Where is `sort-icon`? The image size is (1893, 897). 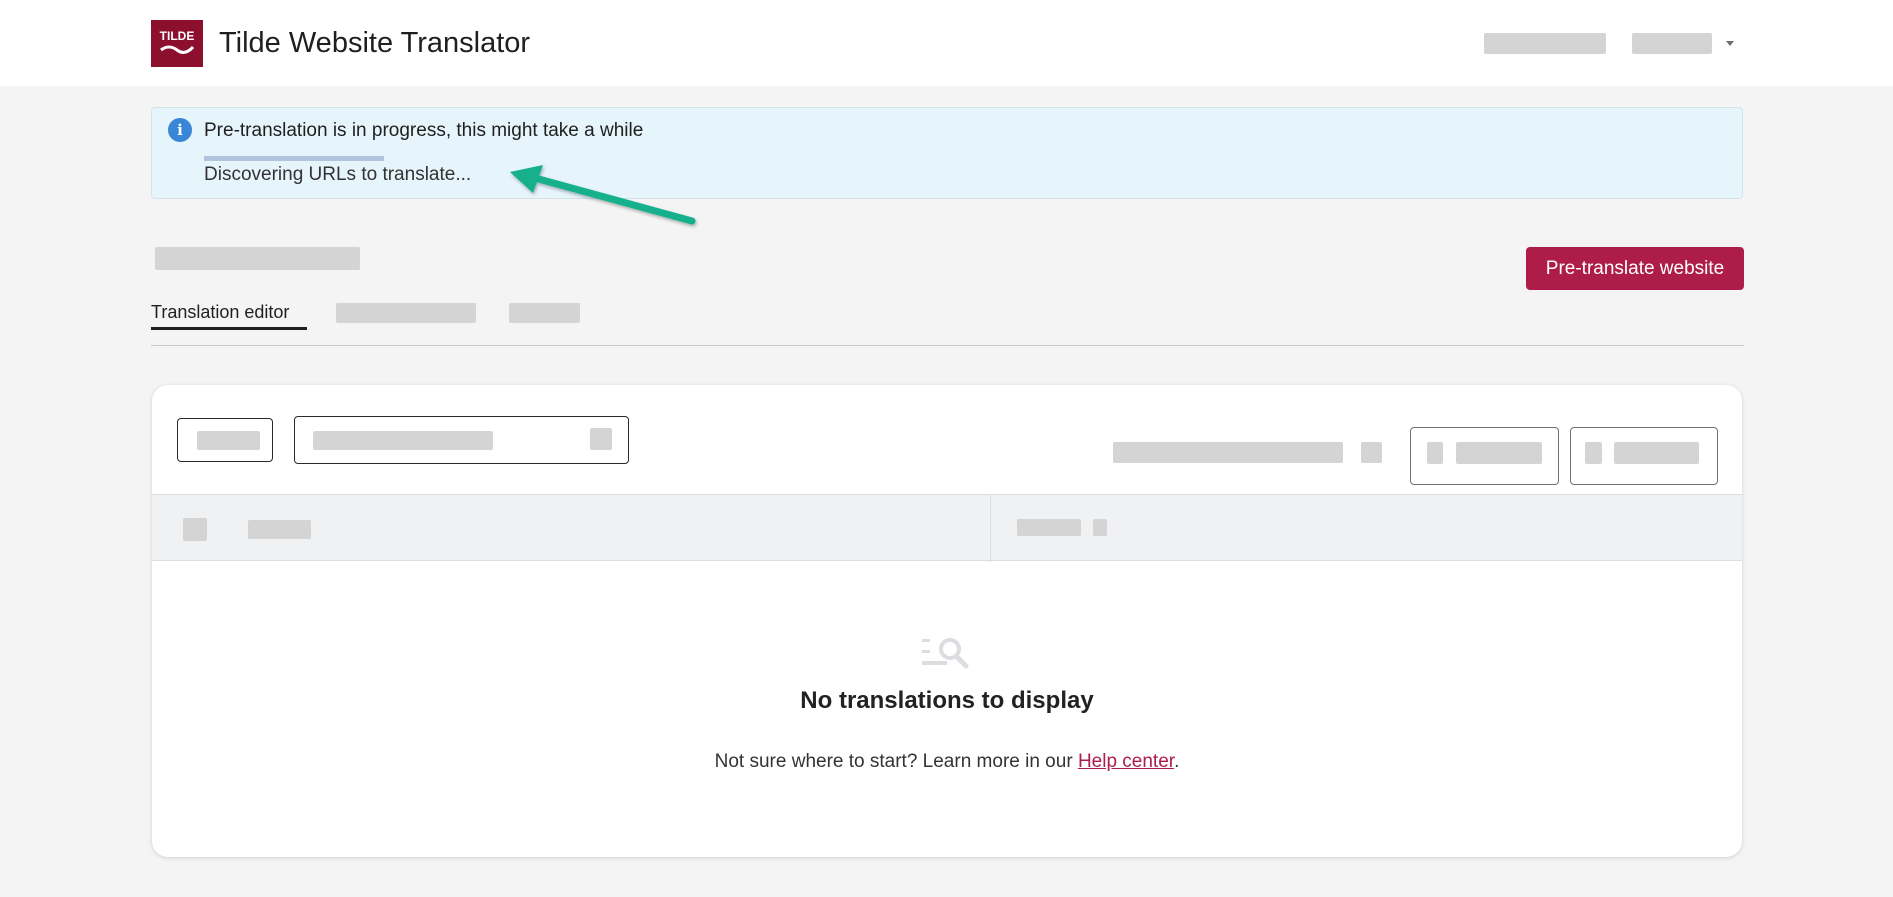 sort-icon is located at coordinates (1100, 527).